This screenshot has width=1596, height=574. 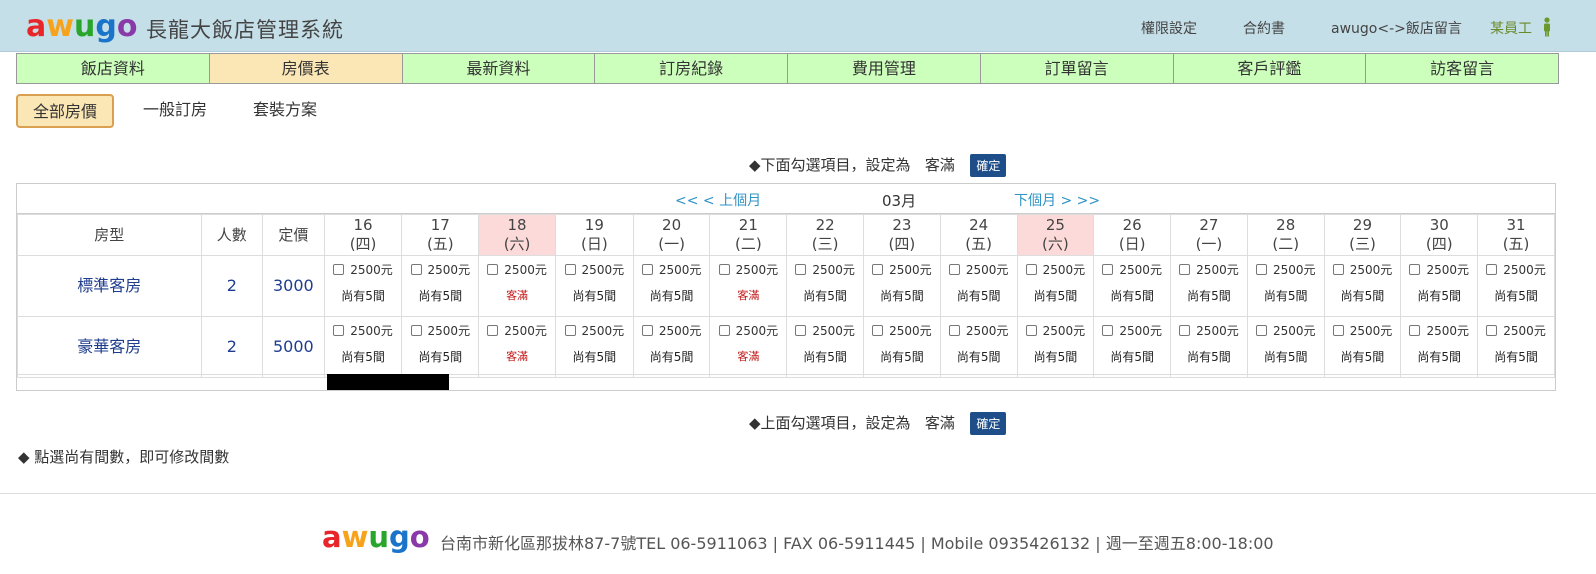 I want to click on nav-tab: 房價表, so click(x=306, y=68).